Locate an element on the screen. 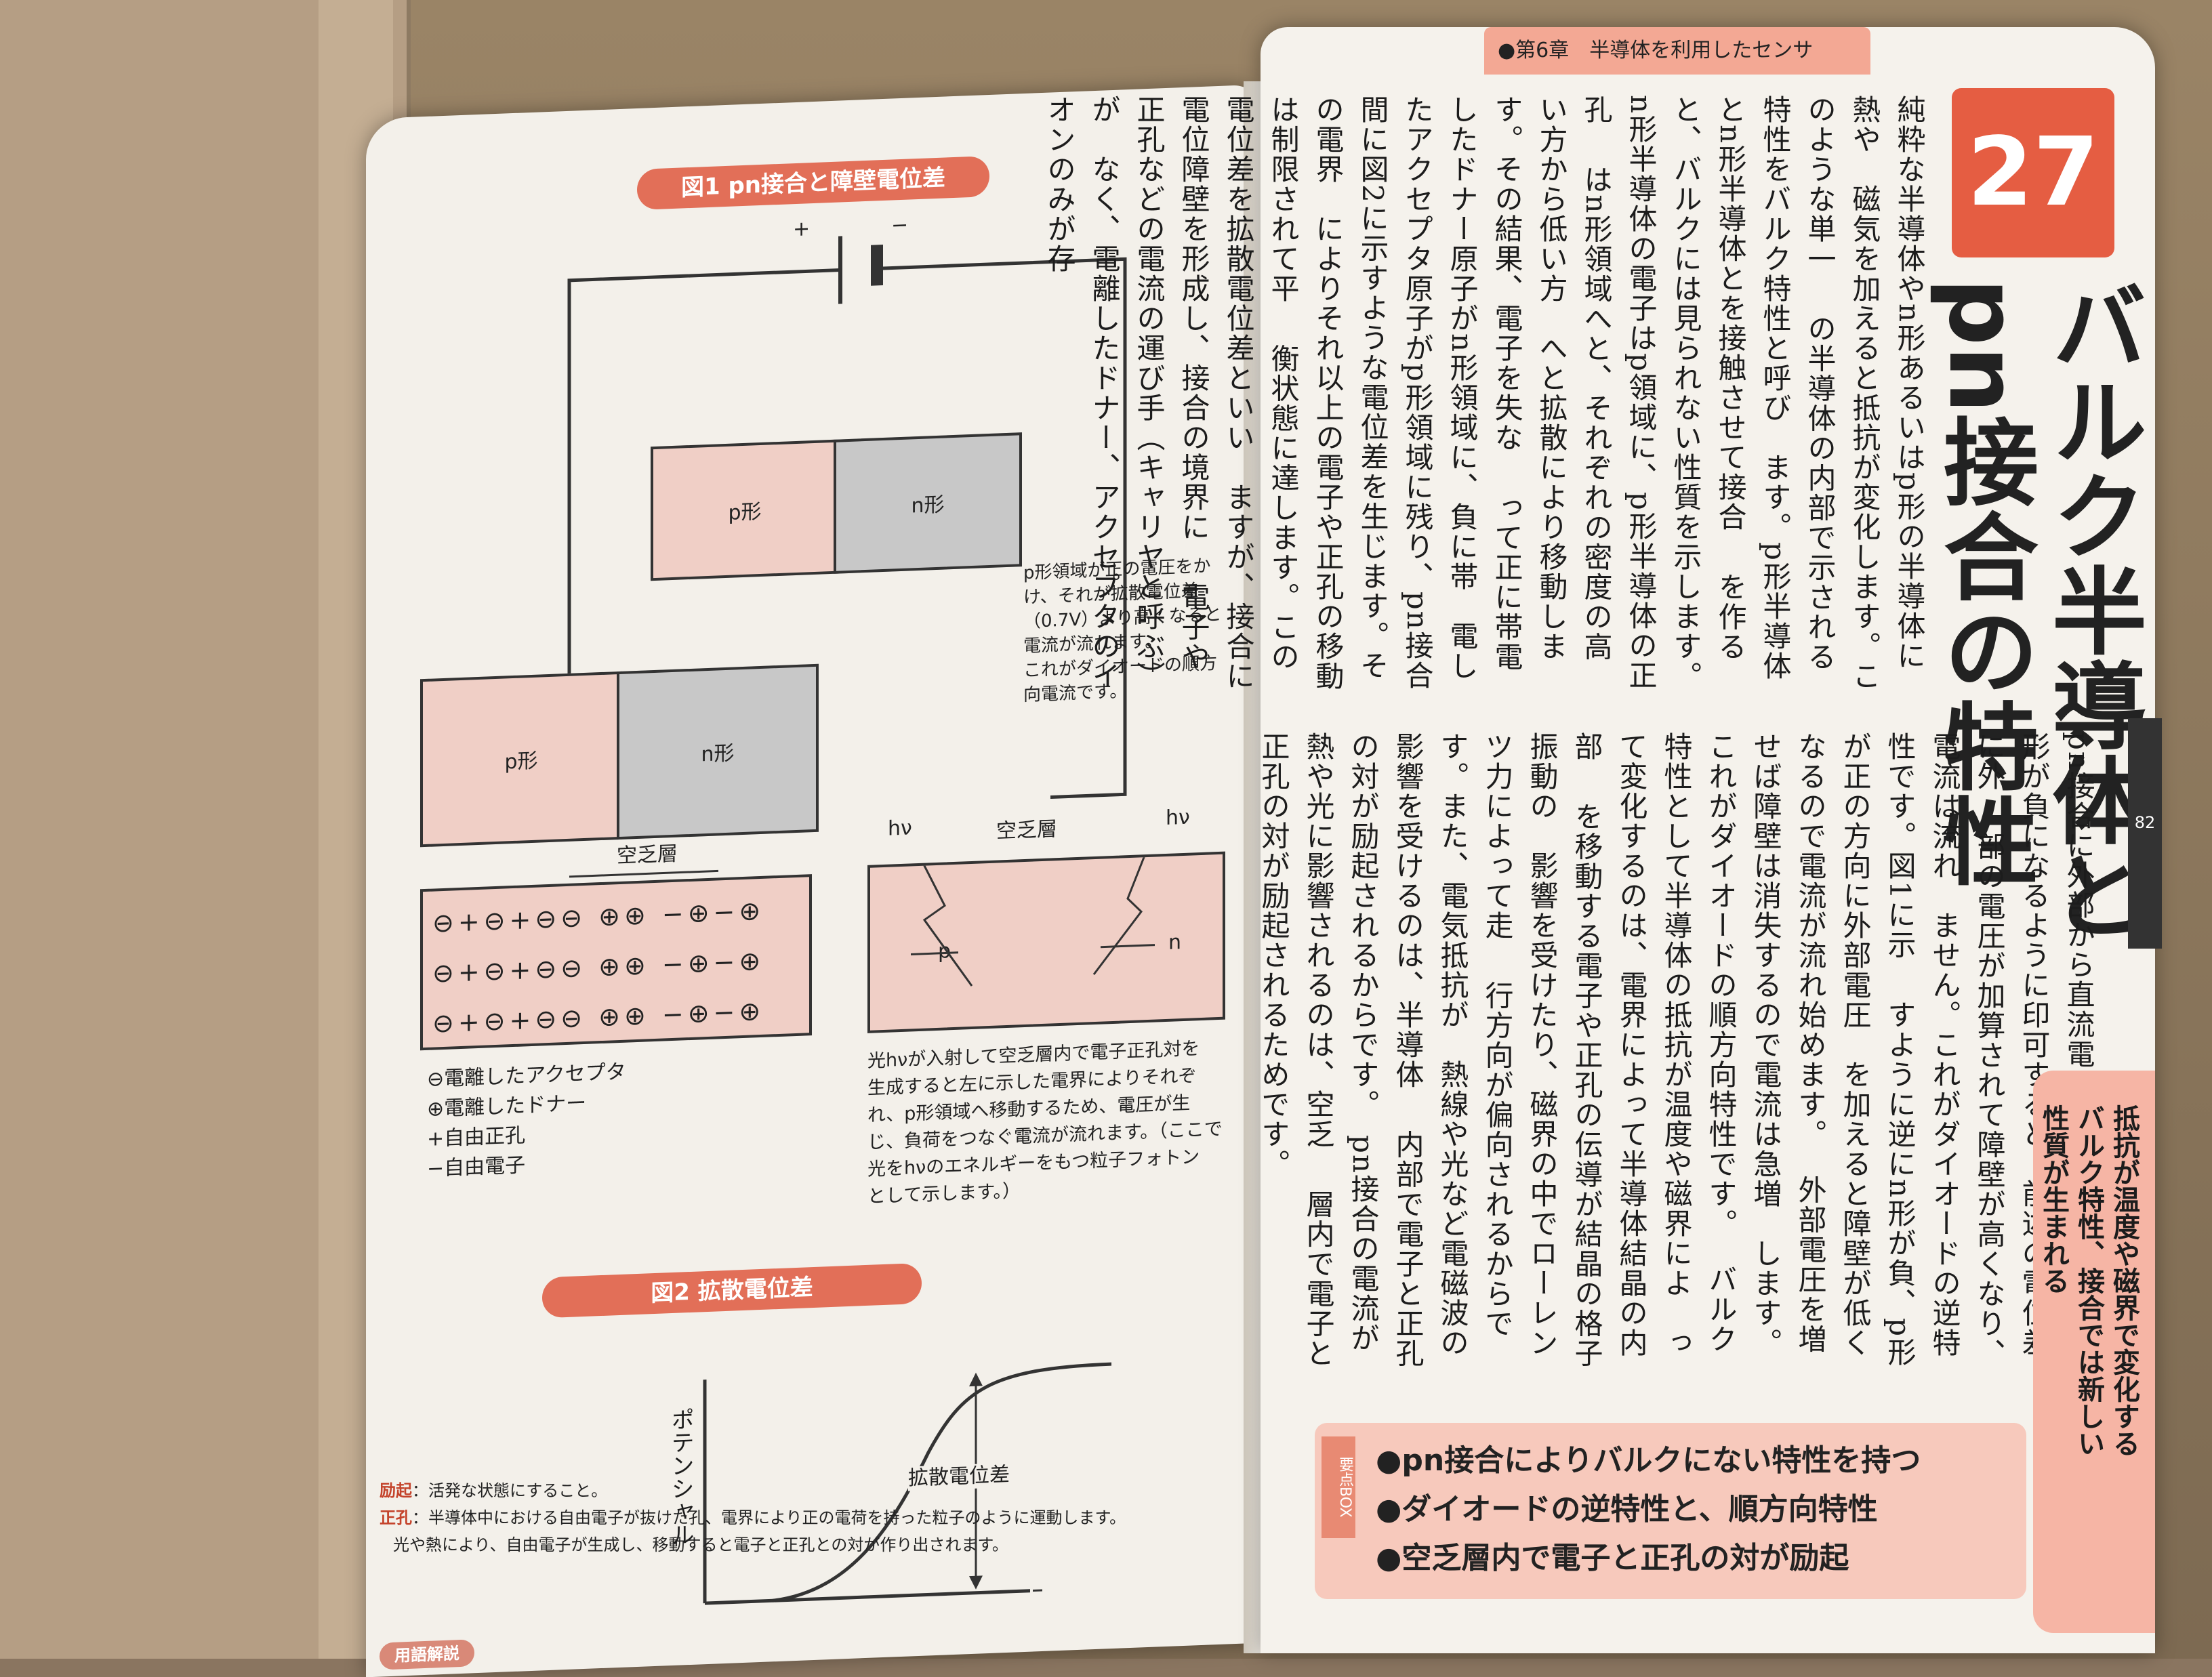  photo-depletion-label: 空乏層 is located at coordinates (1027, 830).